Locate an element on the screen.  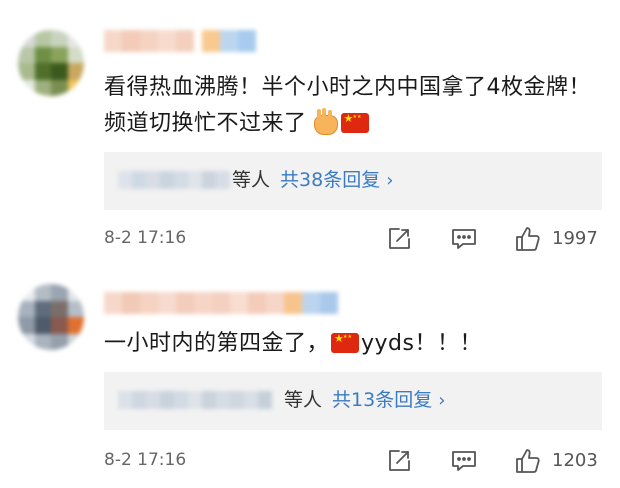
comment-text: 一小时内的第四金了， yyds！！！ is located at coordinates (354, 344).